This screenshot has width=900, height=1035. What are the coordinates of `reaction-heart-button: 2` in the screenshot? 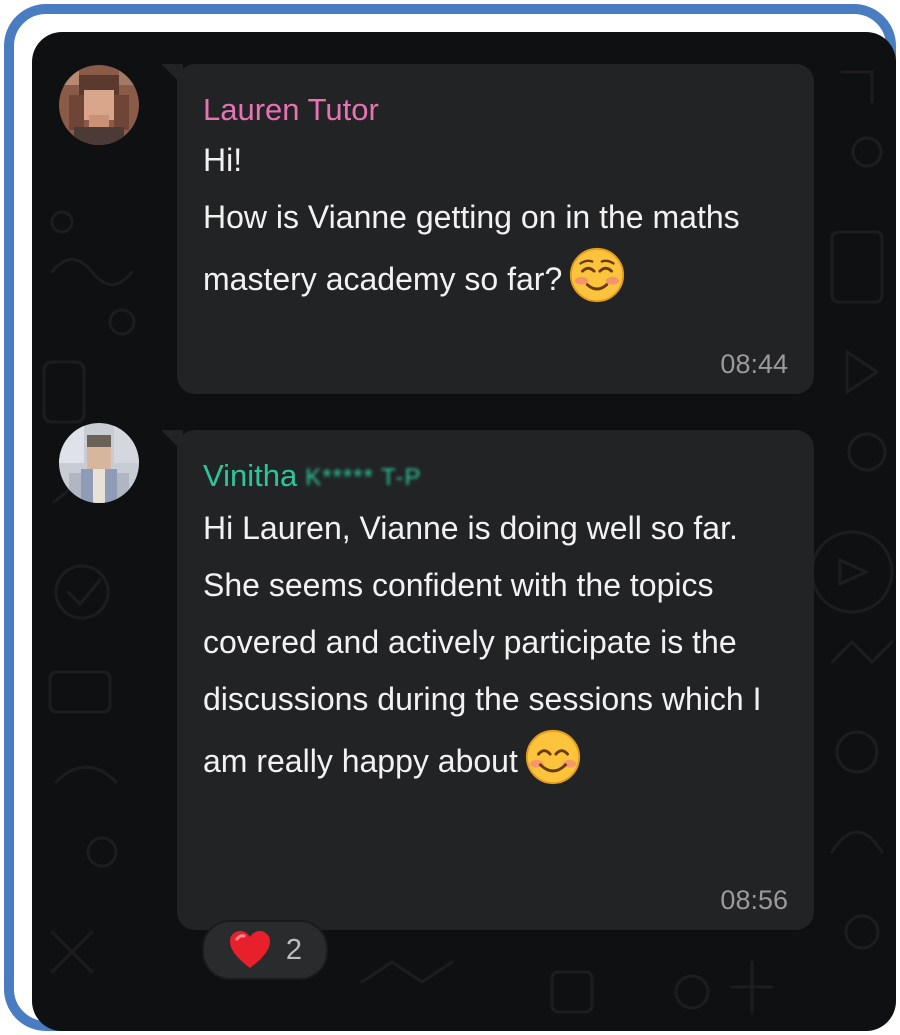 It's located at (265, 950).